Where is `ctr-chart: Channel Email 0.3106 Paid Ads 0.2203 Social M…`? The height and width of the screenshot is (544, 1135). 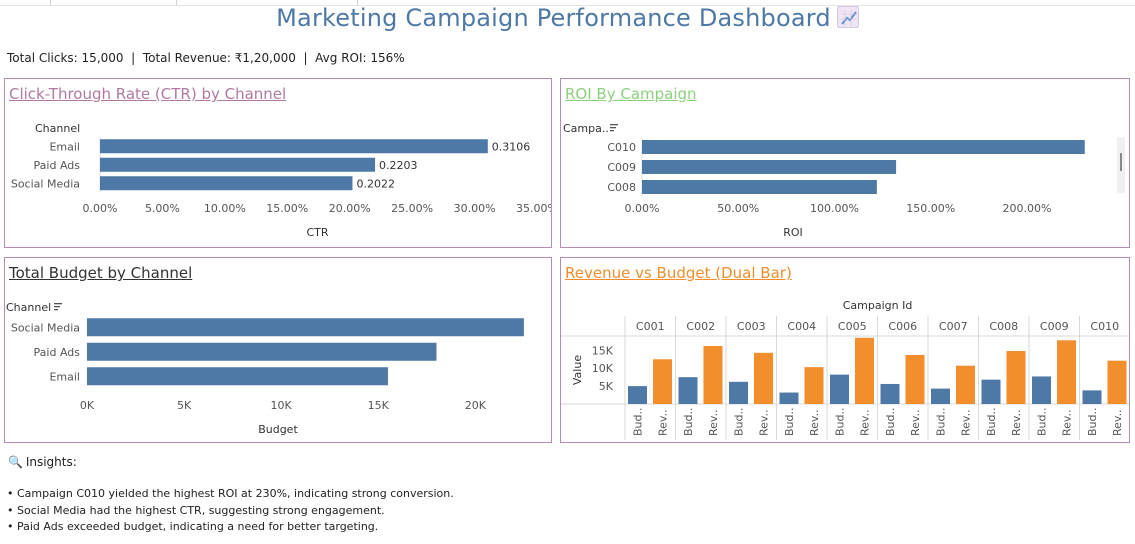 ctr-chart: Channel Email 0.3106 Paid Ads 0.2203 Social M… is located at coordinates (278, 163).